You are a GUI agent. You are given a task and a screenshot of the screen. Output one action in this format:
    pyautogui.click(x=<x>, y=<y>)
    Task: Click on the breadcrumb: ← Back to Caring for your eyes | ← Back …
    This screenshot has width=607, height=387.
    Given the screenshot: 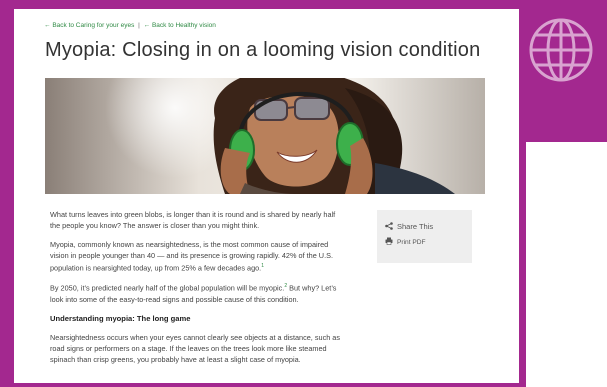 What is the action you would take?
    pyautogui.click(x=130, y=25)
    